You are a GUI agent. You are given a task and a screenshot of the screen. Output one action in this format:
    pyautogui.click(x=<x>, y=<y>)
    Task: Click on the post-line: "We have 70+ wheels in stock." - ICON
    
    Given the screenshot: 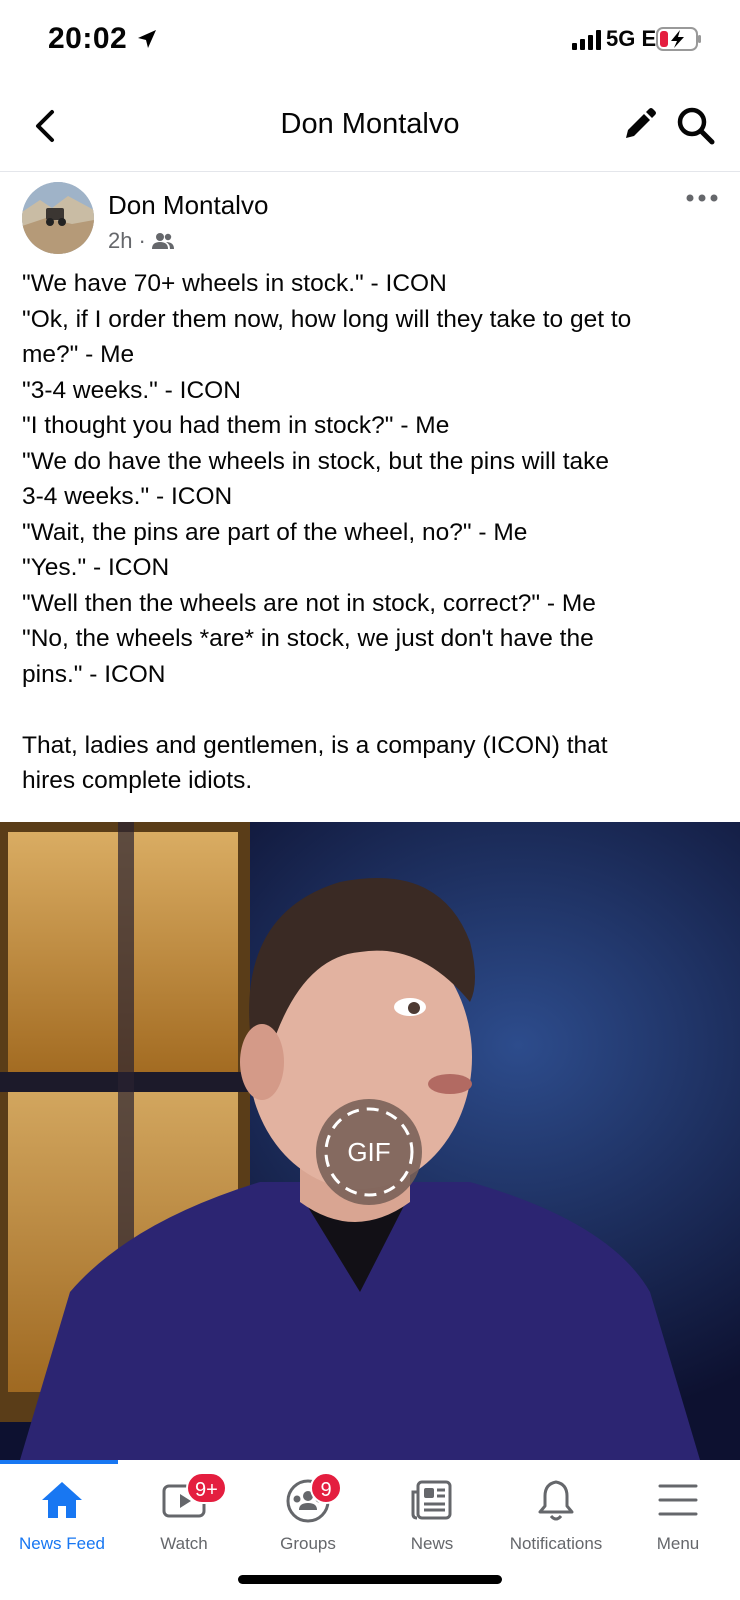 What is the action you would take?
    pyautogui.click(x=234, y=283)
    